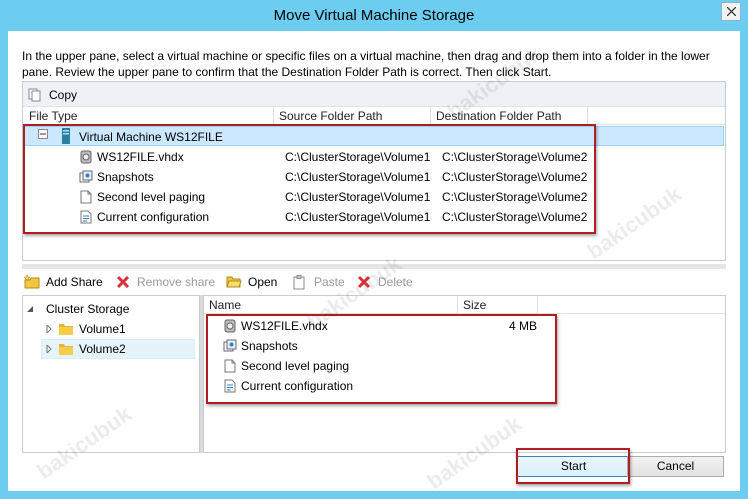  What do you see at coordinates (464, 366) in the screenshot?
I see `list-item: Second level paging` at bounding box center [464, 366].